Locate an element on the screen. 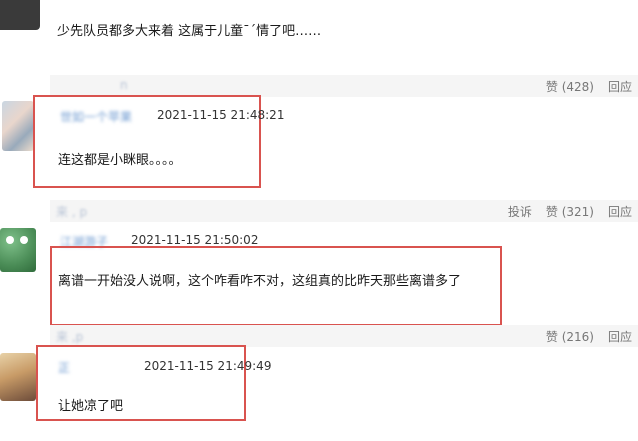 Image resolution: width=638 pixels, height=441 pixels. comment-text: 离谱一开始没人说啊，这个咋看咋不对，这组真的比昨天那些离谱多了 is located at coordinates (260, 281).